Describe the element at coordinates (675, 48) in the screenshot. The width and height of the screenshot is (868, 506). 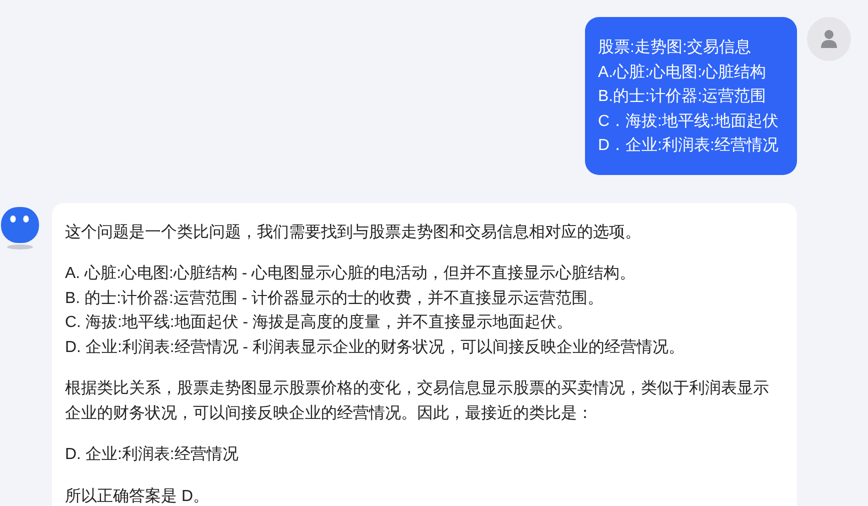
I see `message-line: 股票:走势图:交易信息` at that location.